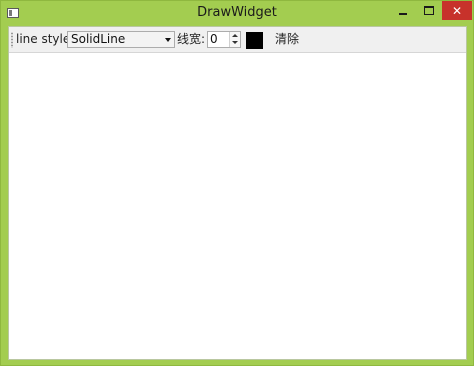 This screenshot has height=366, width=474. I want to click on minimize-button, so click(403, 10).